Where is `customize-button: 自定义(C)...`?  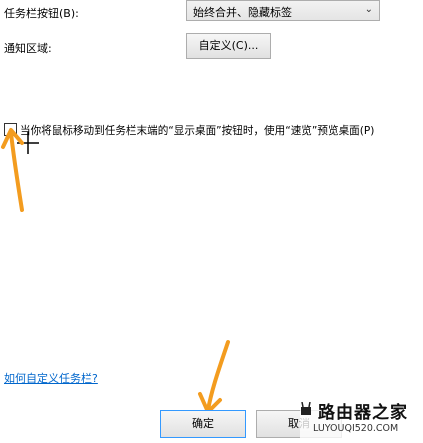 customize-button: 自定义(C)... is located at coordinates (228, 46).